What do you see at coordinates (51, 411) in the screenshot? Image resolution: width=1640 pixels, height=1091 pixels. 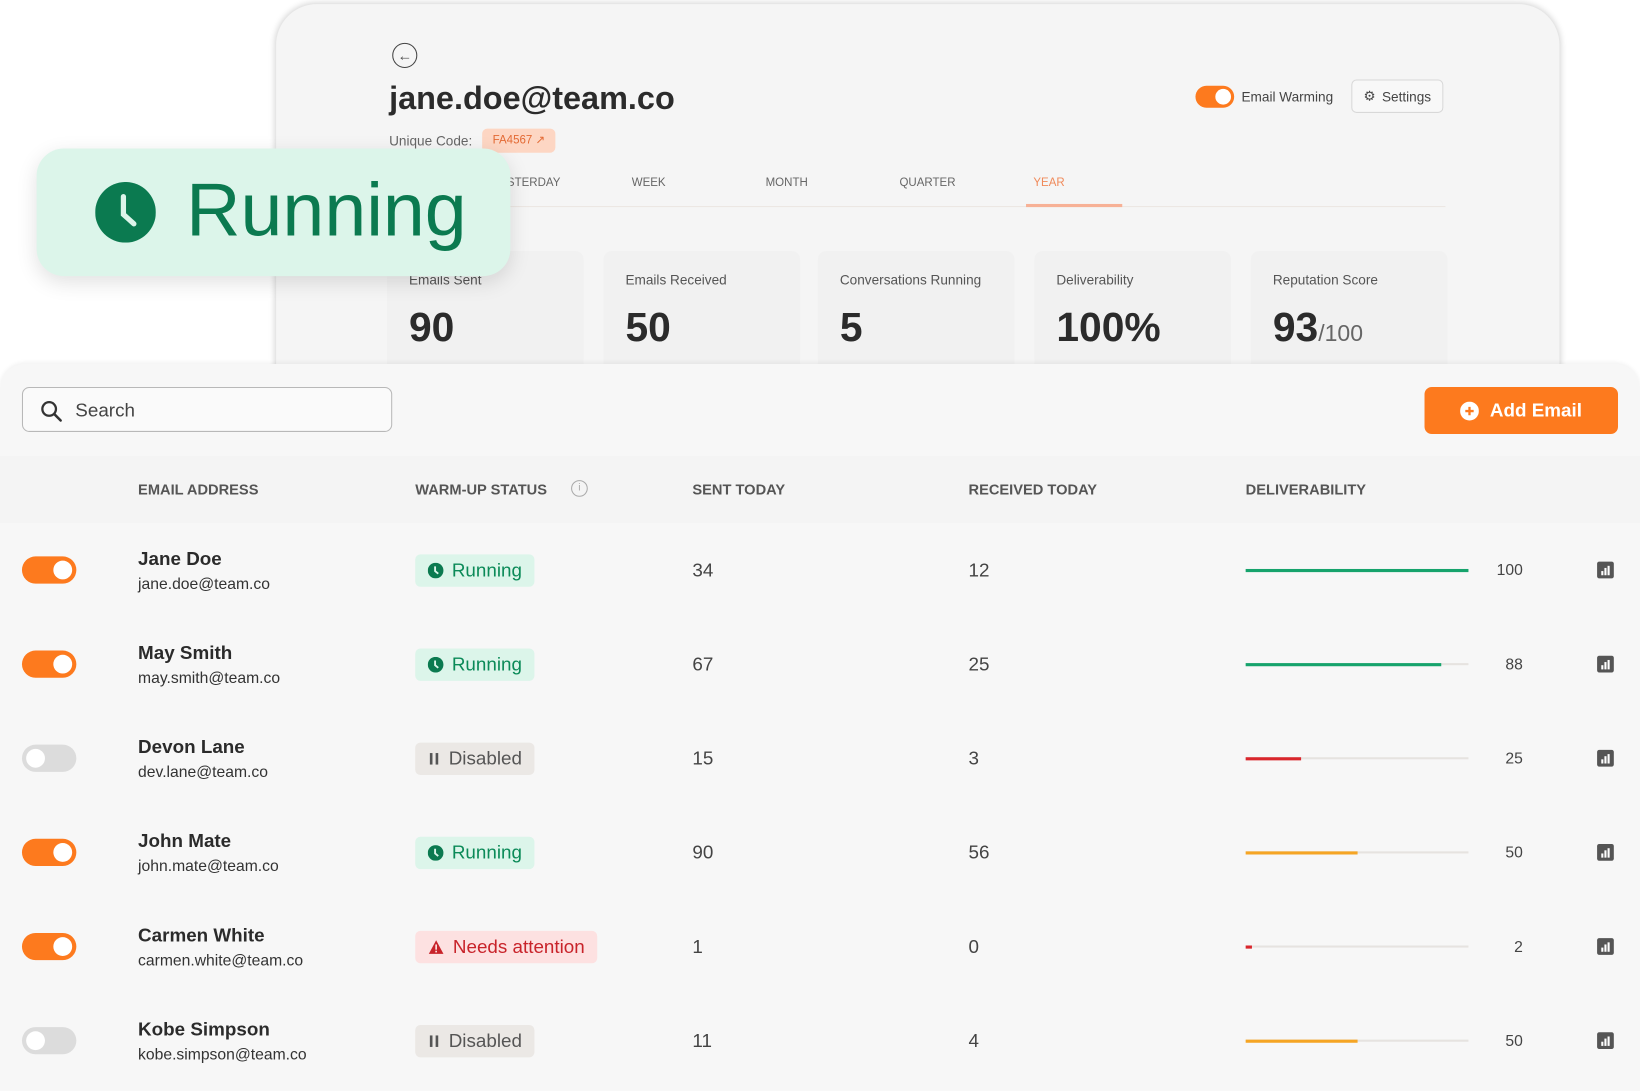 I see `search-icon` at bounding box center [51, 411].